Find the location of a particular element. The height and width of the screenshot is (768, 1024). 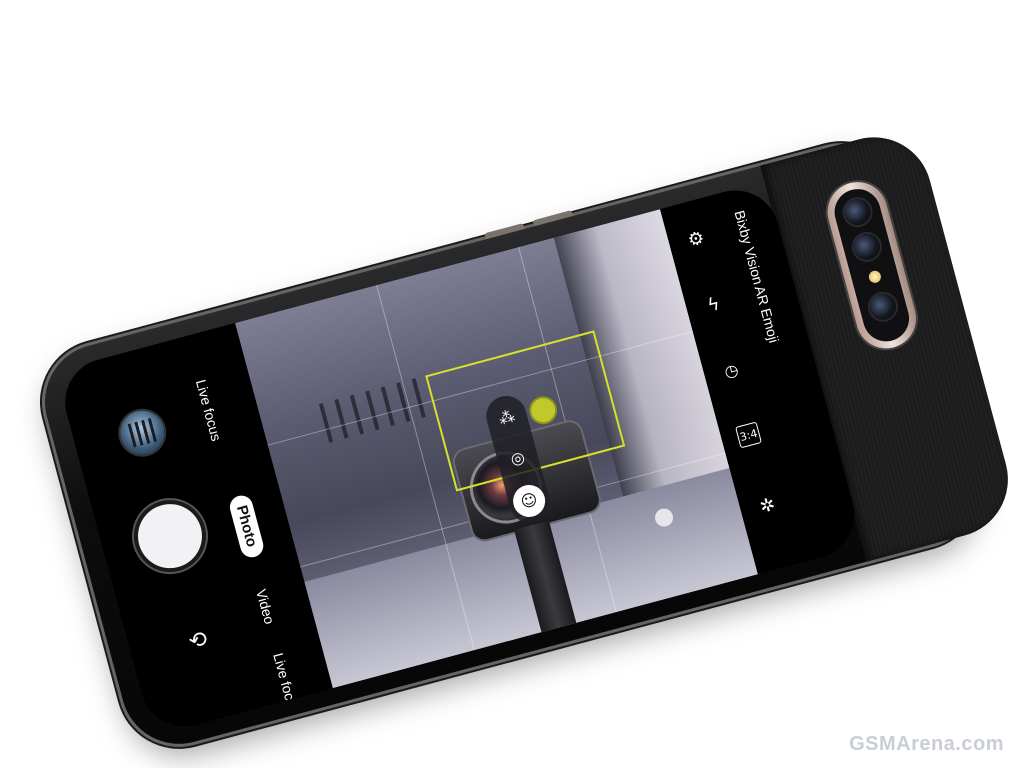

mode-live-focus: Live focus is located at coordinates (209, 410).